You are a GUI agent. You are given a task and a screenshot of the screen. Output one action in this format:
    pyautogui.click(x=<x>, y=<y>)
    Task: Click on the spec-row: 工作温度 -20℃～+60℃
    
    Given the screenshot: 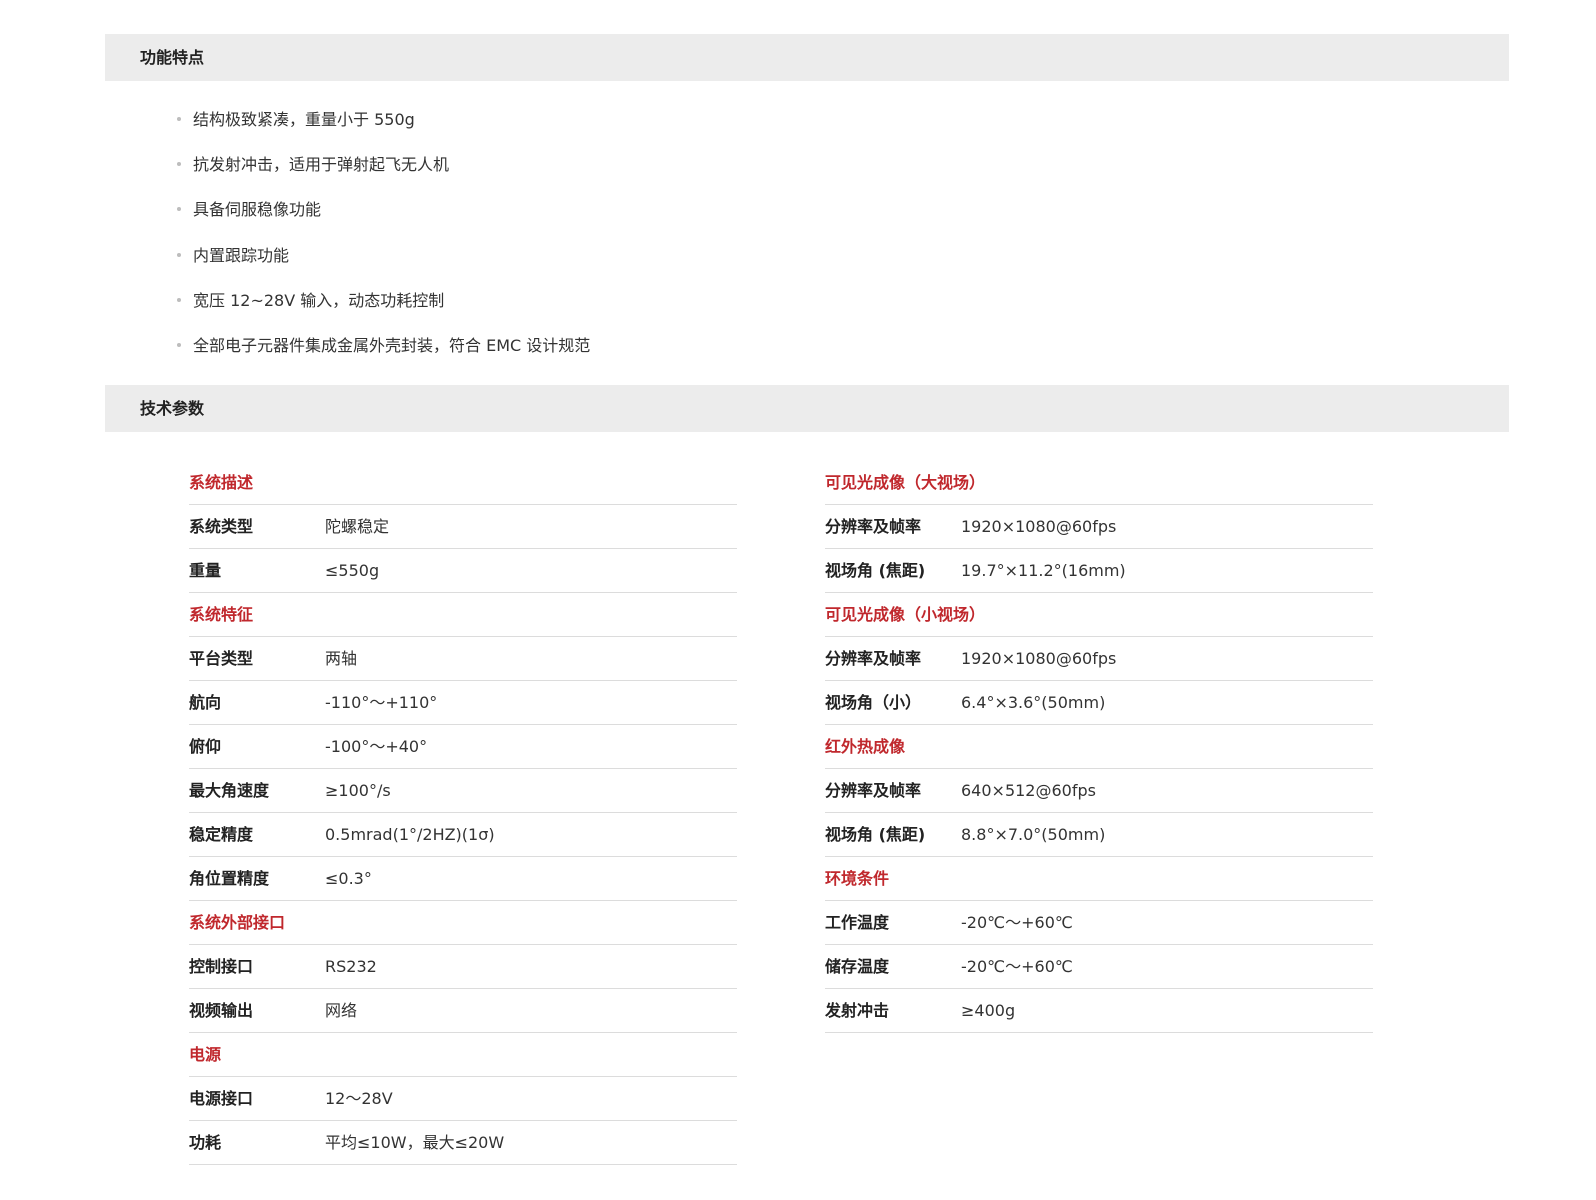 What is the action you would take?
    pyautogui.click(x=1099, y=923)
    